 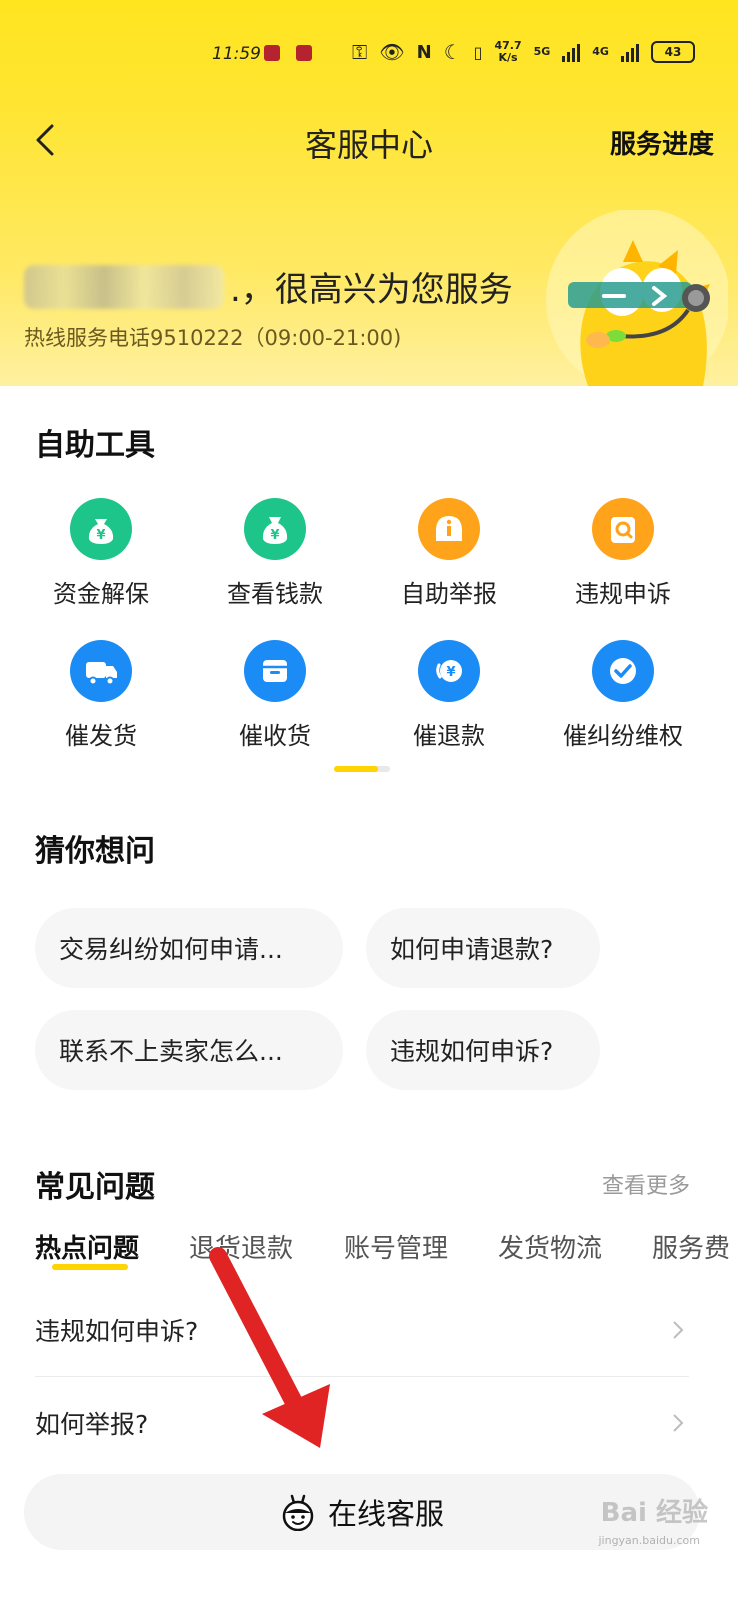 What do you see at coordinates (654, 1513) in the screenshot?
I see `watermark-logo: Bai 经验` at bounding box center [654, 1513].